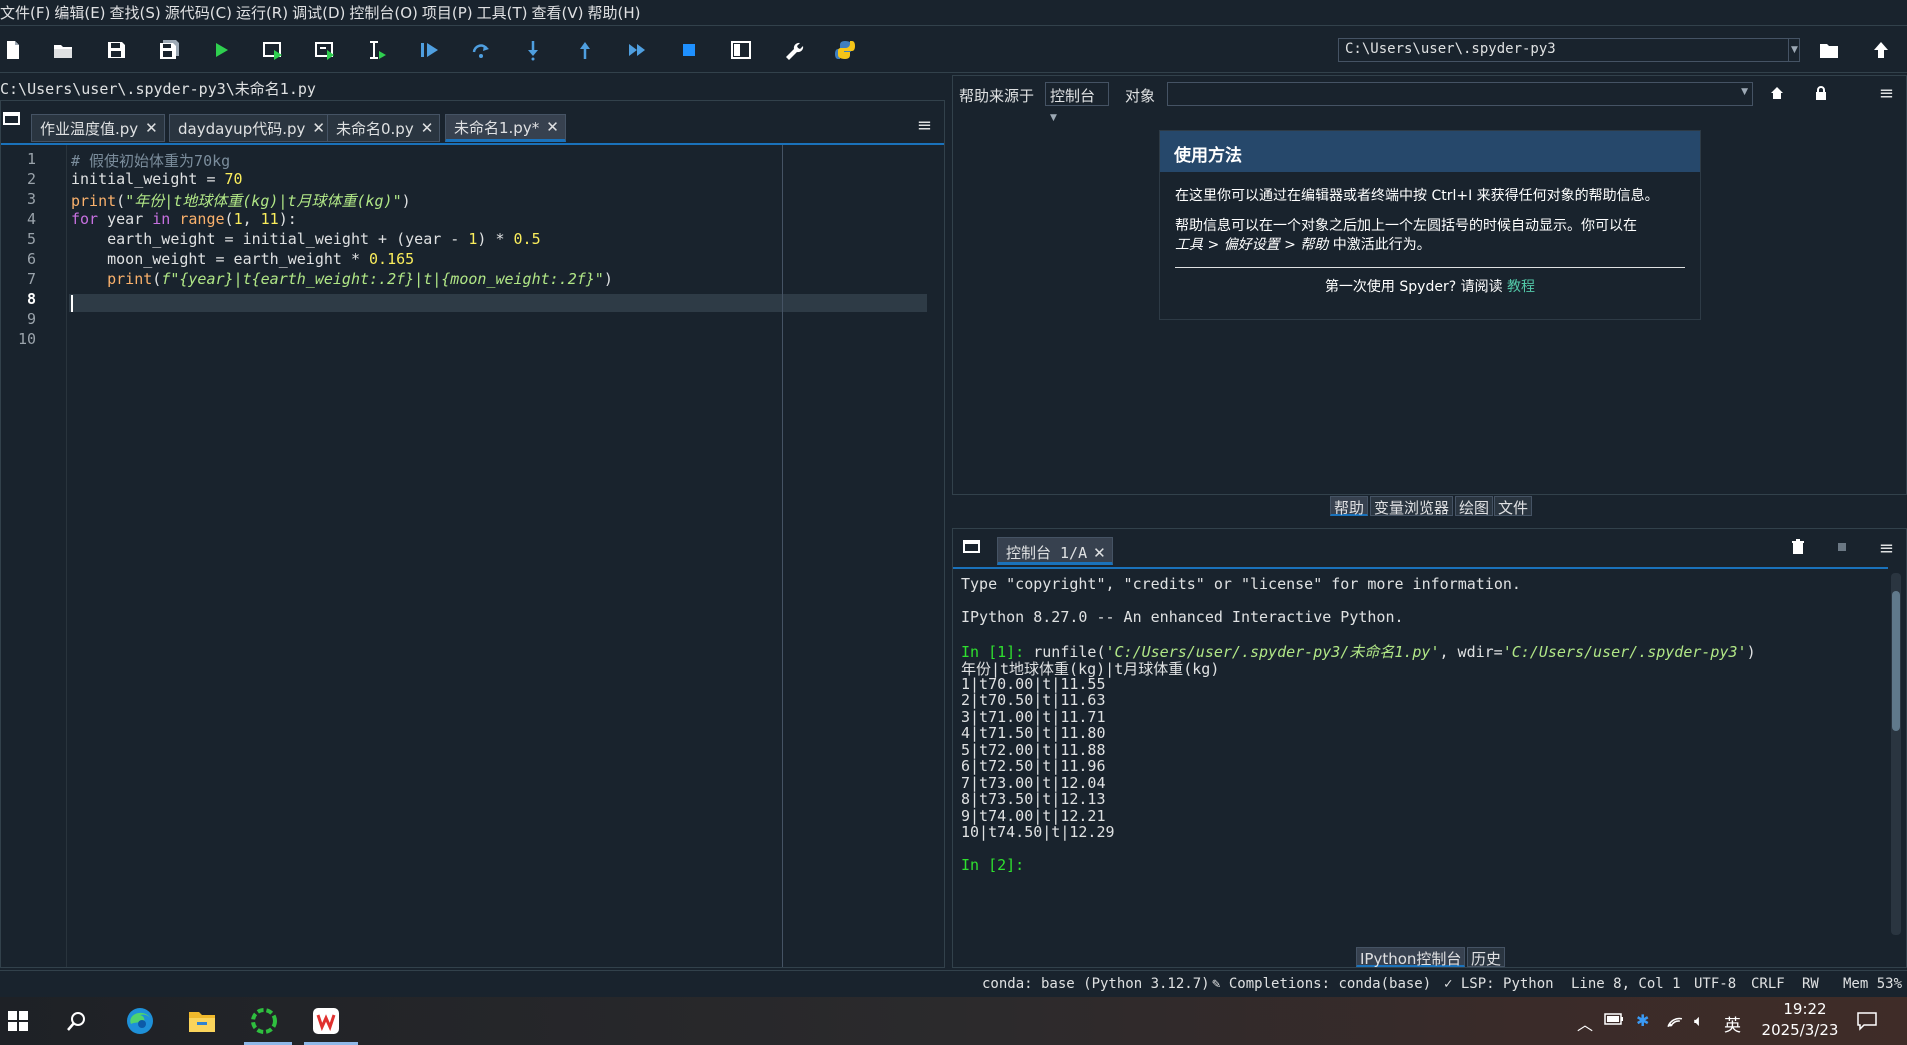 This screenshot has height=1045, width=1907. What do you see at coordinates (200, 12) in the screenshot?
I see `menu-source: 源代码(C)` at bounding box center [200, 12].